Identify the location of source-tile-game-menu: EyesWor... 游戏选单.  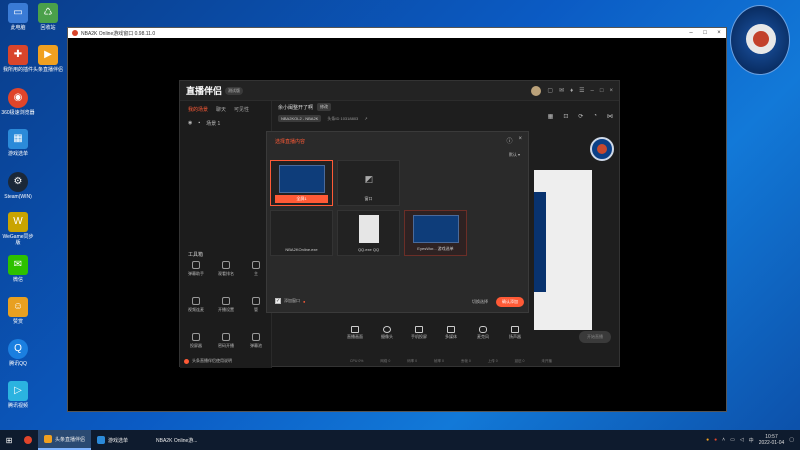
(435, 233).